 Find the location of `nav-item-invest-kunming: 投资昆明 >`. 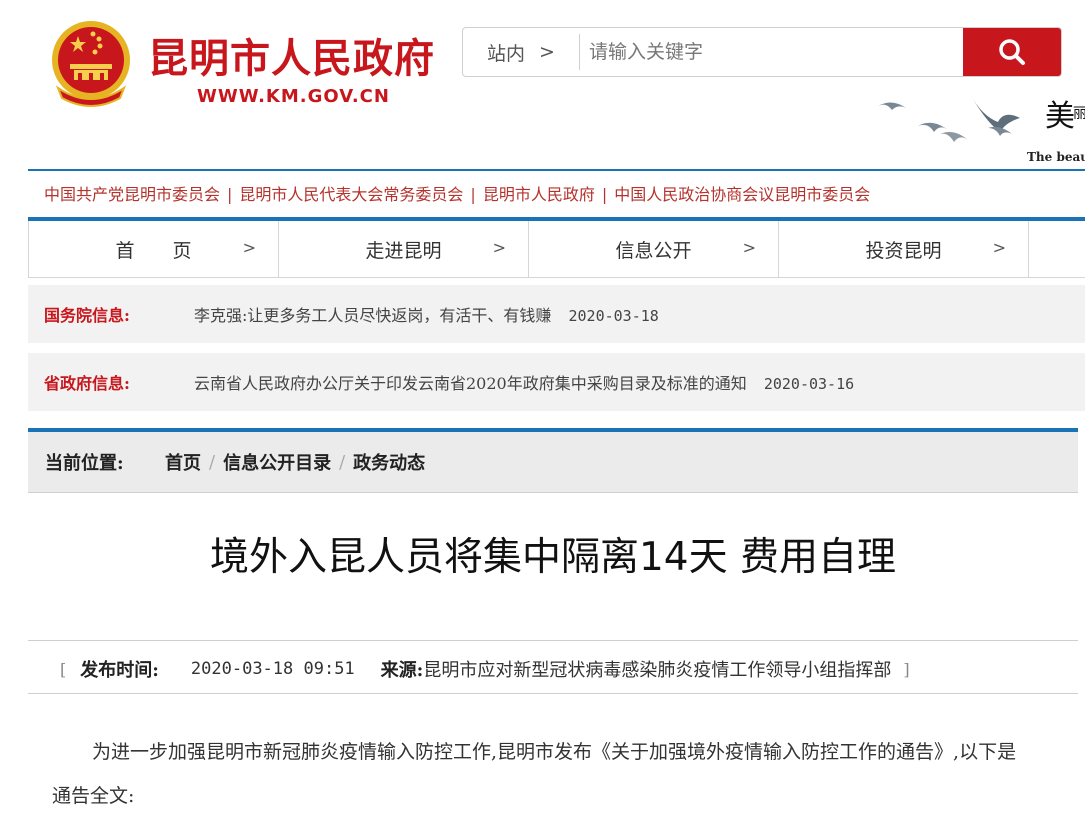

nav-item-invest-kunming: 投资昆明 > is located at coordinates (904, 249).